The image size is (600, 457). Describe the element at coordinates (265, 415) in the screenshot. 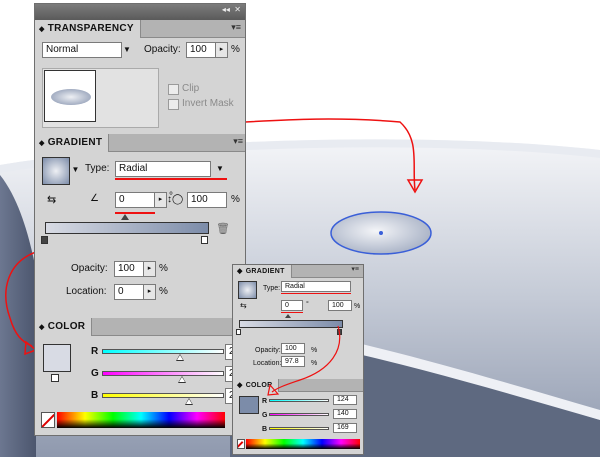

I see `small-g-label: G` at that location.